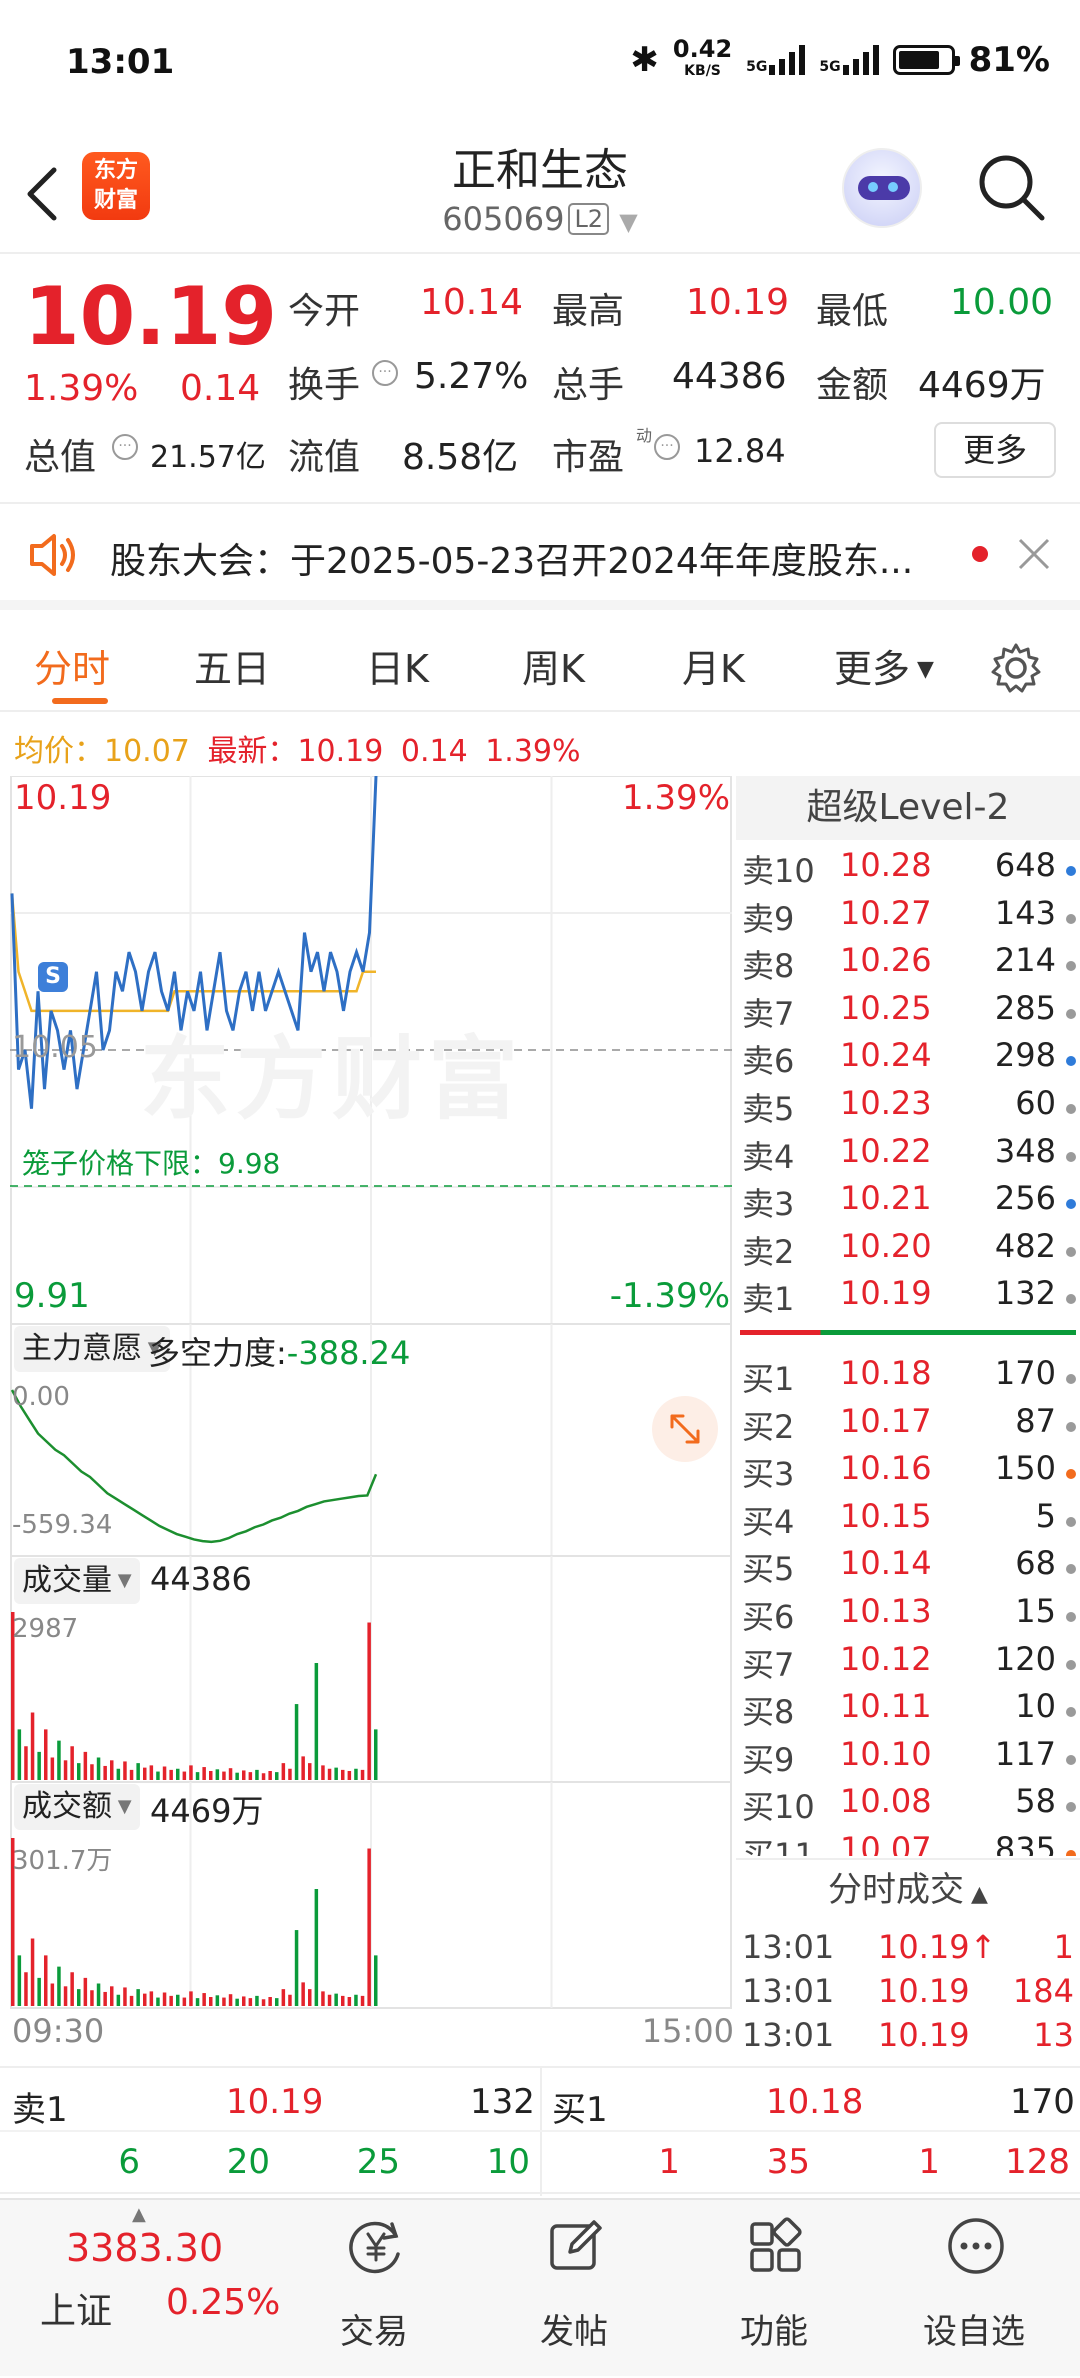  Describe the element at coordinates (908, 1378) in the screenshot. I see `bid-row: 买1 10.18 170` at that location.